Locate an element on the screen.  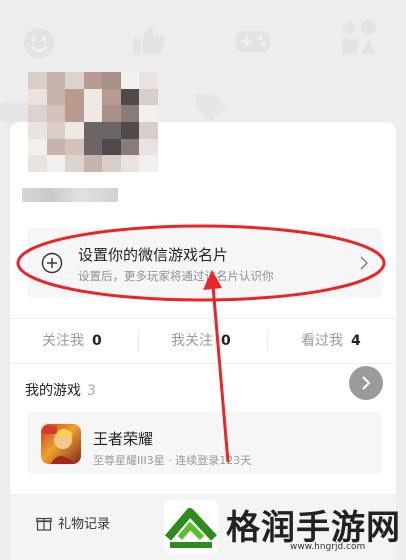
stat-visitors: 看过我 4 is located at coordinates (331, 341).